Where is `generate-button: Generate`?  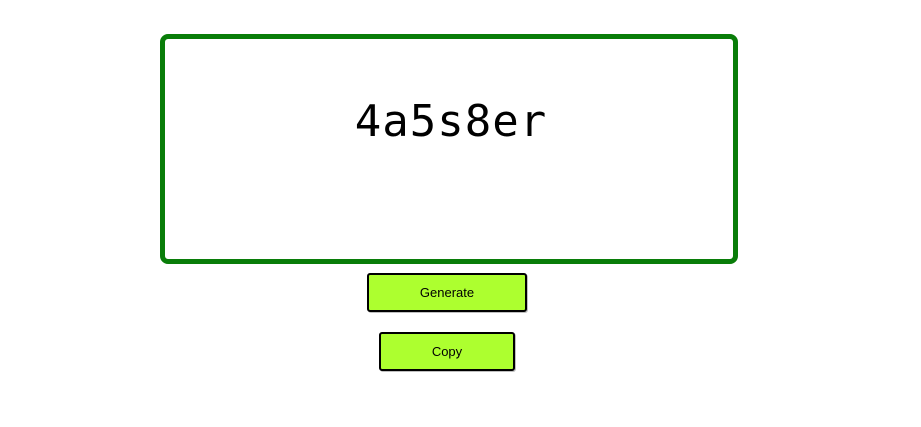 generate-button: Generate is located at coordinates (447, 292).